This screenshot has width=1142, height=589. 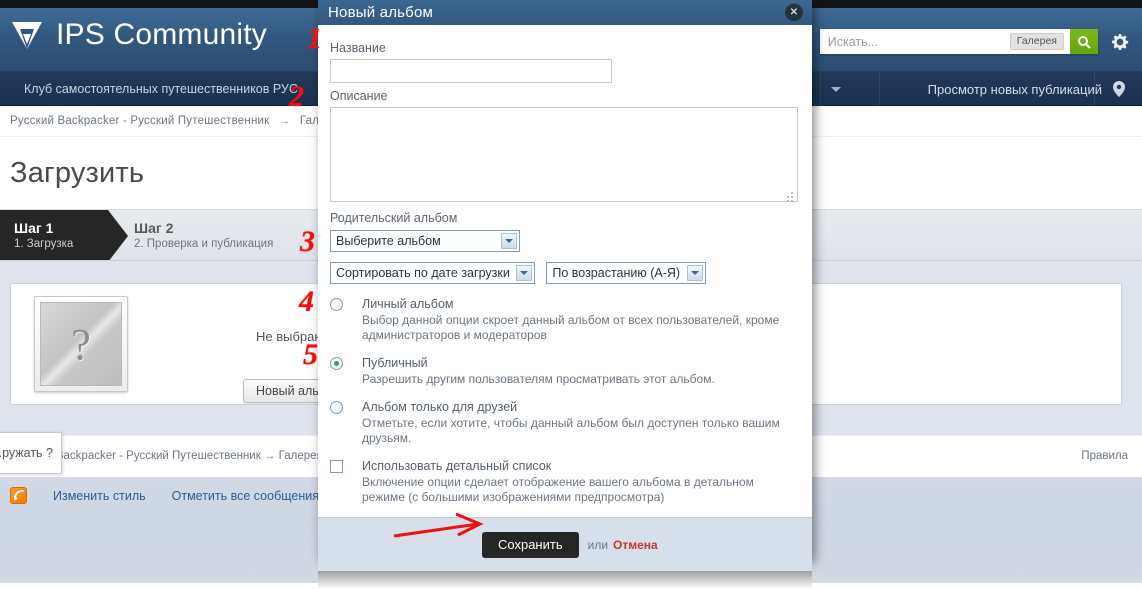 What do you see at coordinates (423, 273) in the screenshot?
I see `sort-by-select-value: Сортировать по дате загрузки` at bounding box center [423, 273].